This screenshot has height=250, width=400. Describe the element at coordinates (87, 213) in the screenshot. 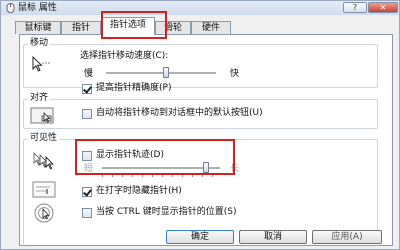

I see `ctrl-location-checkbox` at that location.